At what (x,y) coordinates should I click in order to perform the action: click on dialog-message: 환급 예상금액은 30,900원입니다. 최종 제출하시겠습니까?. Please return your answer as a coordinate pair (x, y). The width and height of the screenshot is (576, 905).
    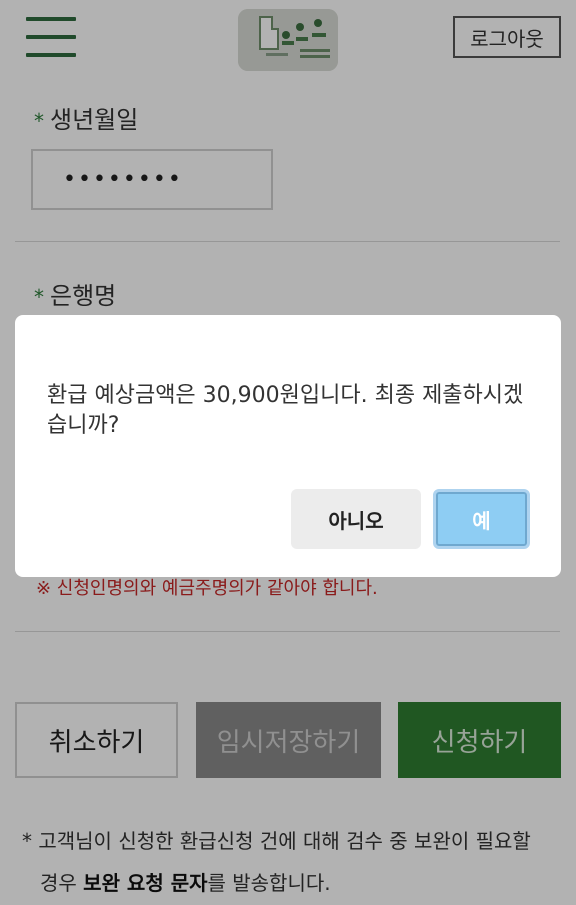
    Looking at the image, I should click on (285, 410).